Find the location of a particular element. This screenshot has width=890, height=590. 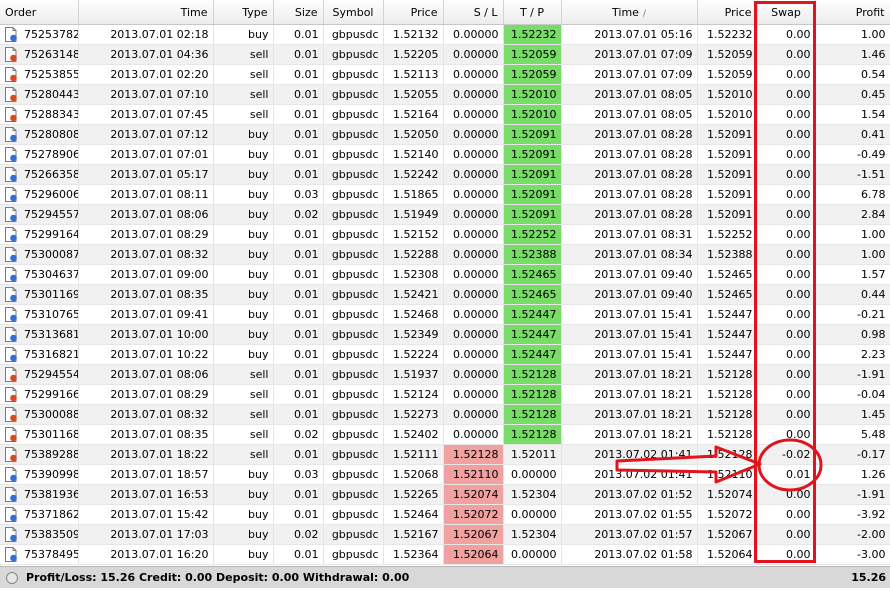

col-sl: S / L is located at coordinates (473, 12).